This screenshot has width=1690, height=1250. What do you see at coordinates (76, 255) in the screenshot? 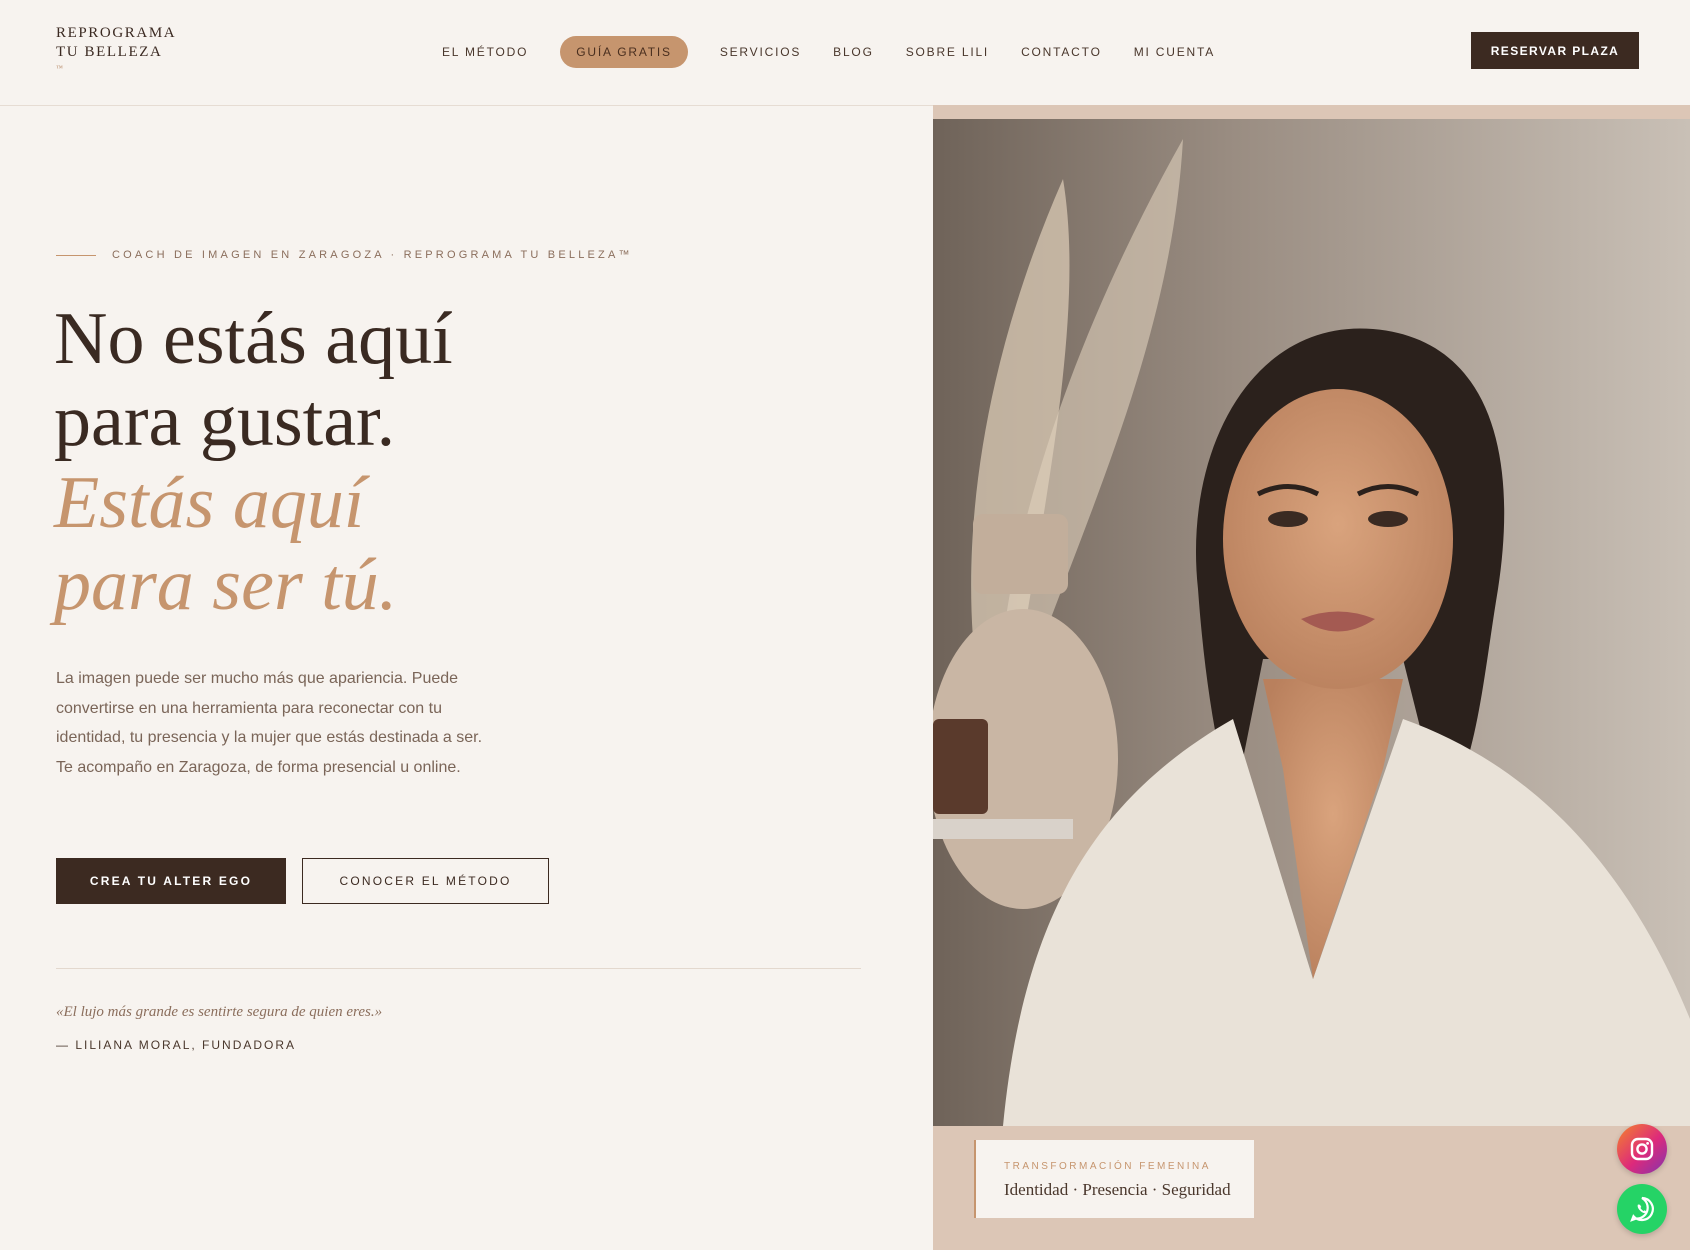
I see `eyebrow-divider-line` at bounding box center [76, 255].